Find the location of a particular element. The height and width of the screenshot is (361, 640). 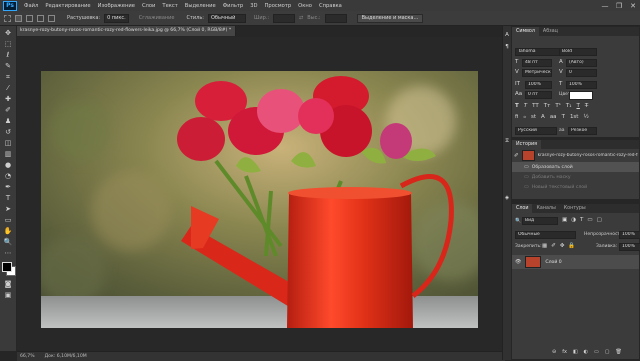

eyedropper-tool-icon: ⁄ is located at coordinates (8, 88).